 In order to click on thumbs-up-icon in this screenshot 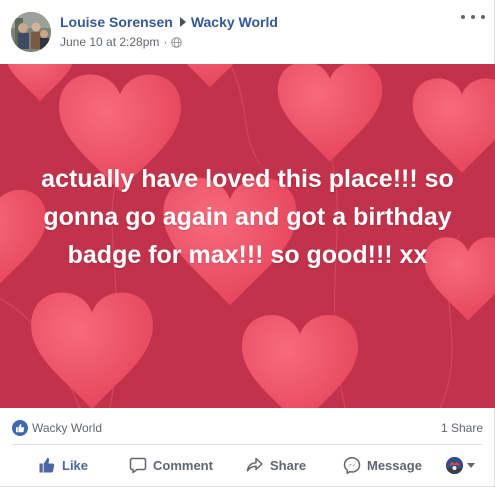, I will do `click(47, 465)`.